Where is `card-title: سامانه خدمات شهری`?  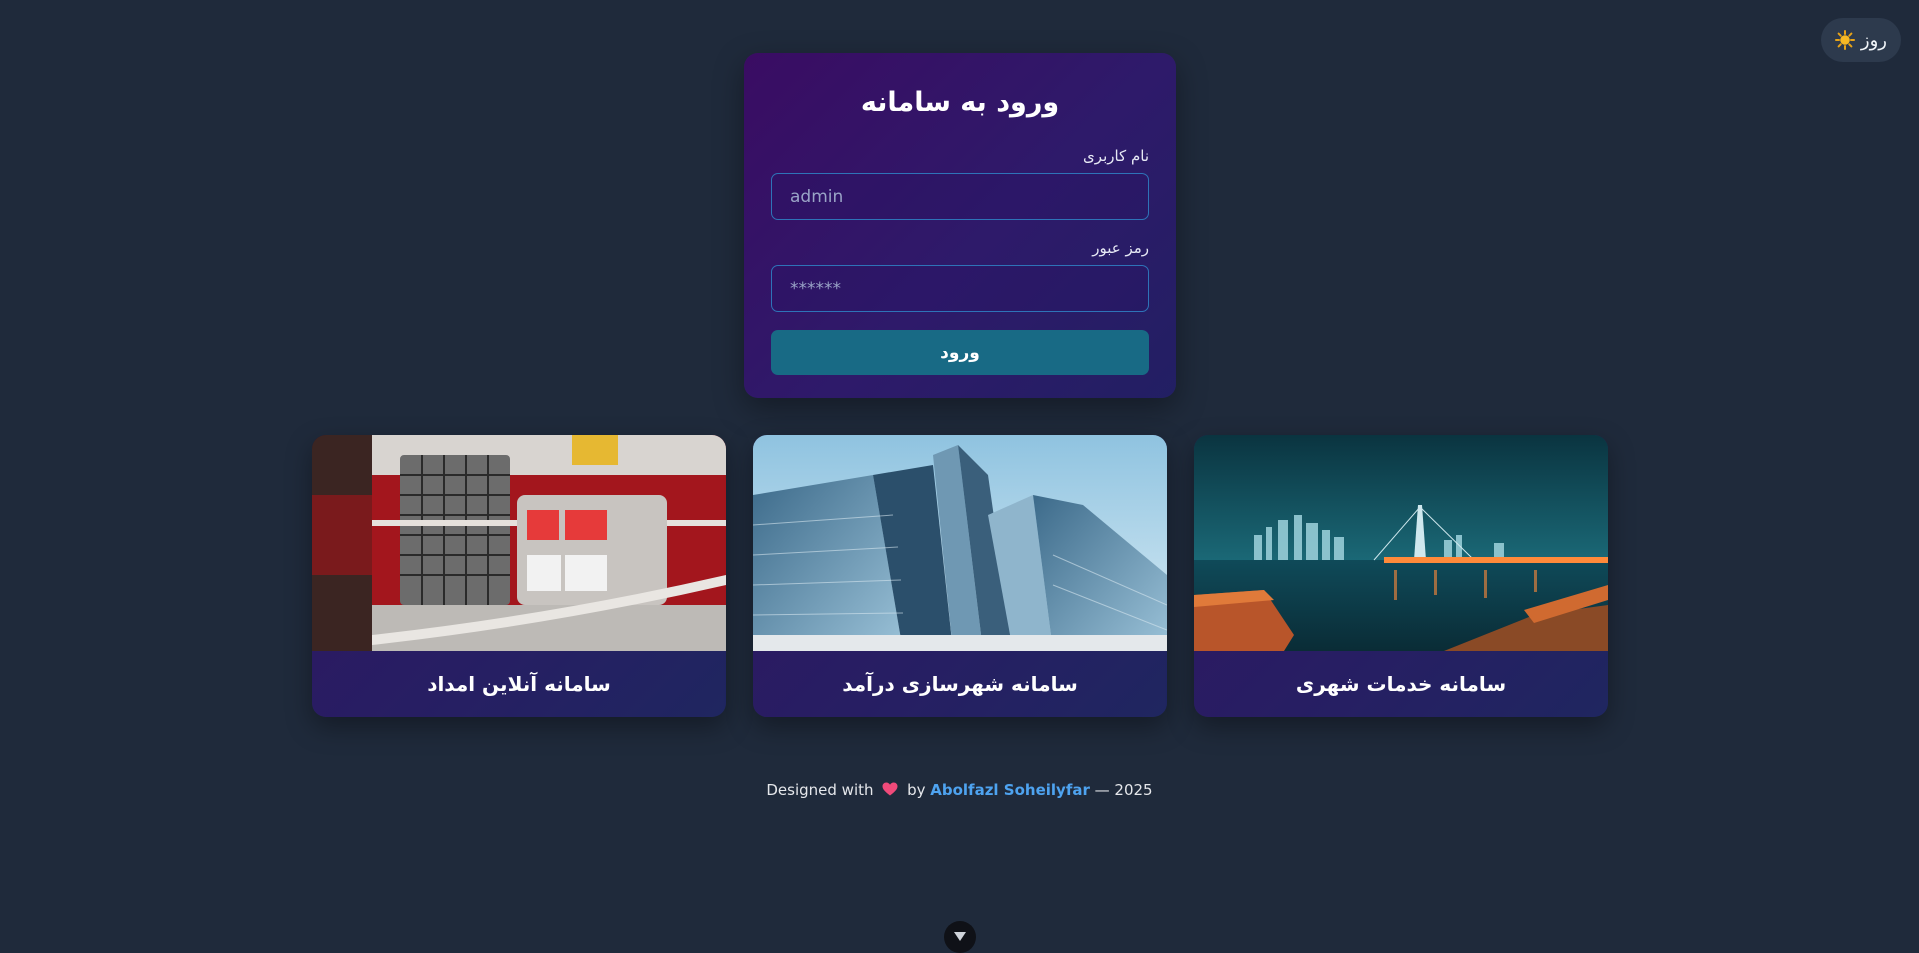
card-title: سامانه خدمات شهری is located at coordinates (1401, 684).